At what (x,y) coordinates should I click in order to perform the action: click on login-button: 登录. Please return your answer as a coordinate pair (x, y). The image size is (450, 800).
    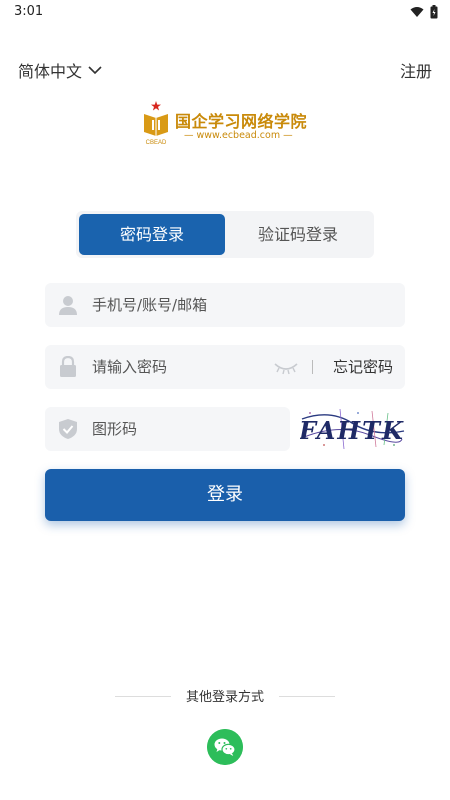
    Looking at the image, I should click on (225, 495).